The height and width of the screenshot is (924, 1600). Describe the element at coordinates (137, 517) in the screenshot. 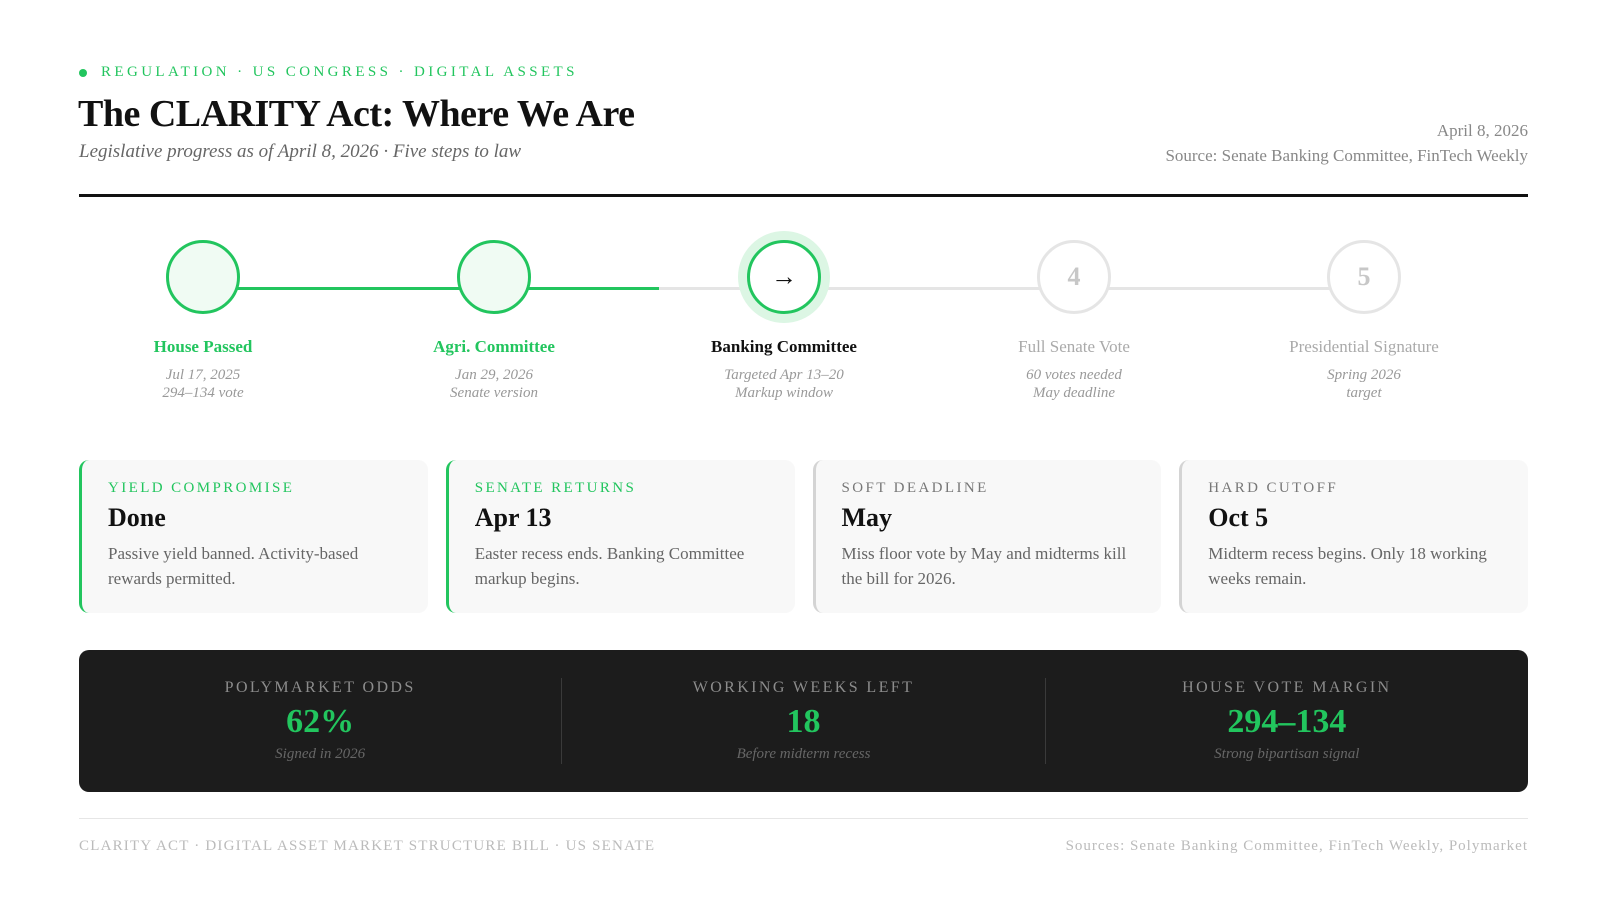

I see `card-value: Done` at that location.